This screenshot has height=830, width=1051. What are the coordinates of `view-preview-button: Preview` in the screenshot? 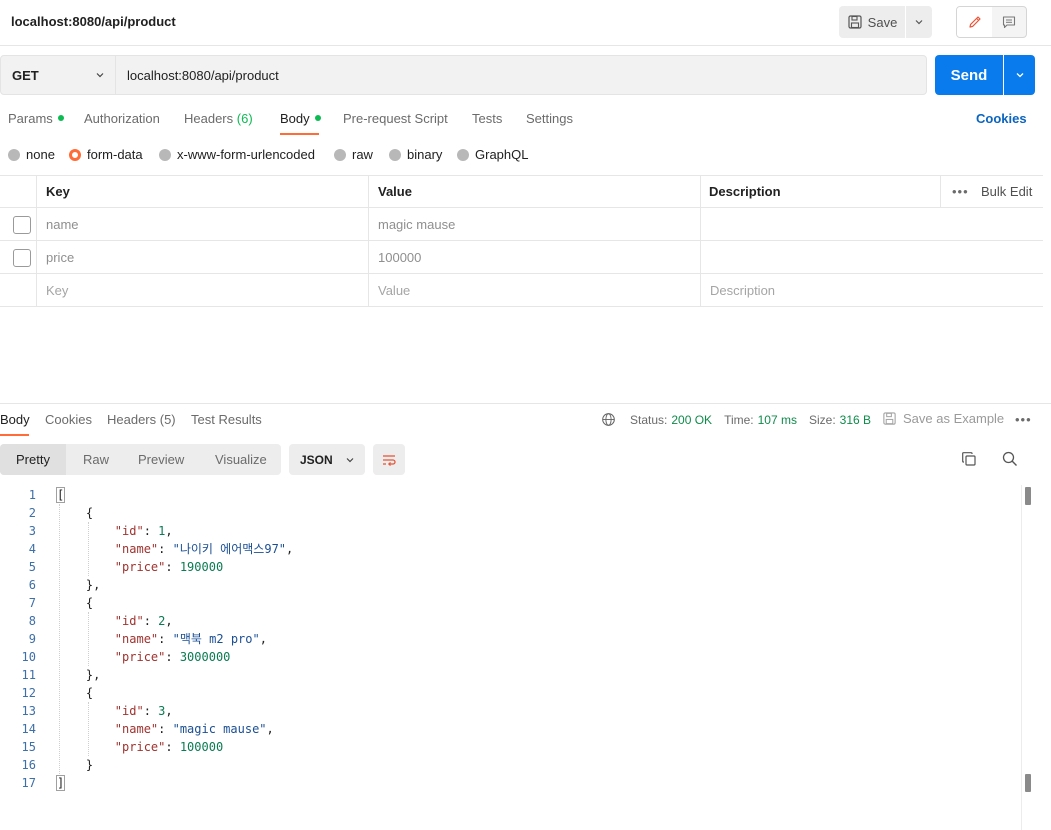 It's located at (161, 459).